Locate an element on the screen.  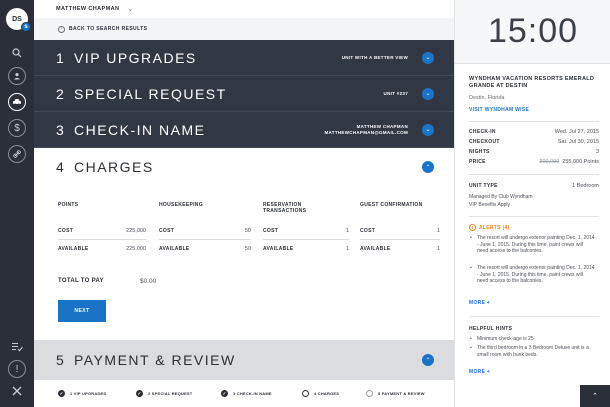
link-icon is located at coordinates (17, 154).